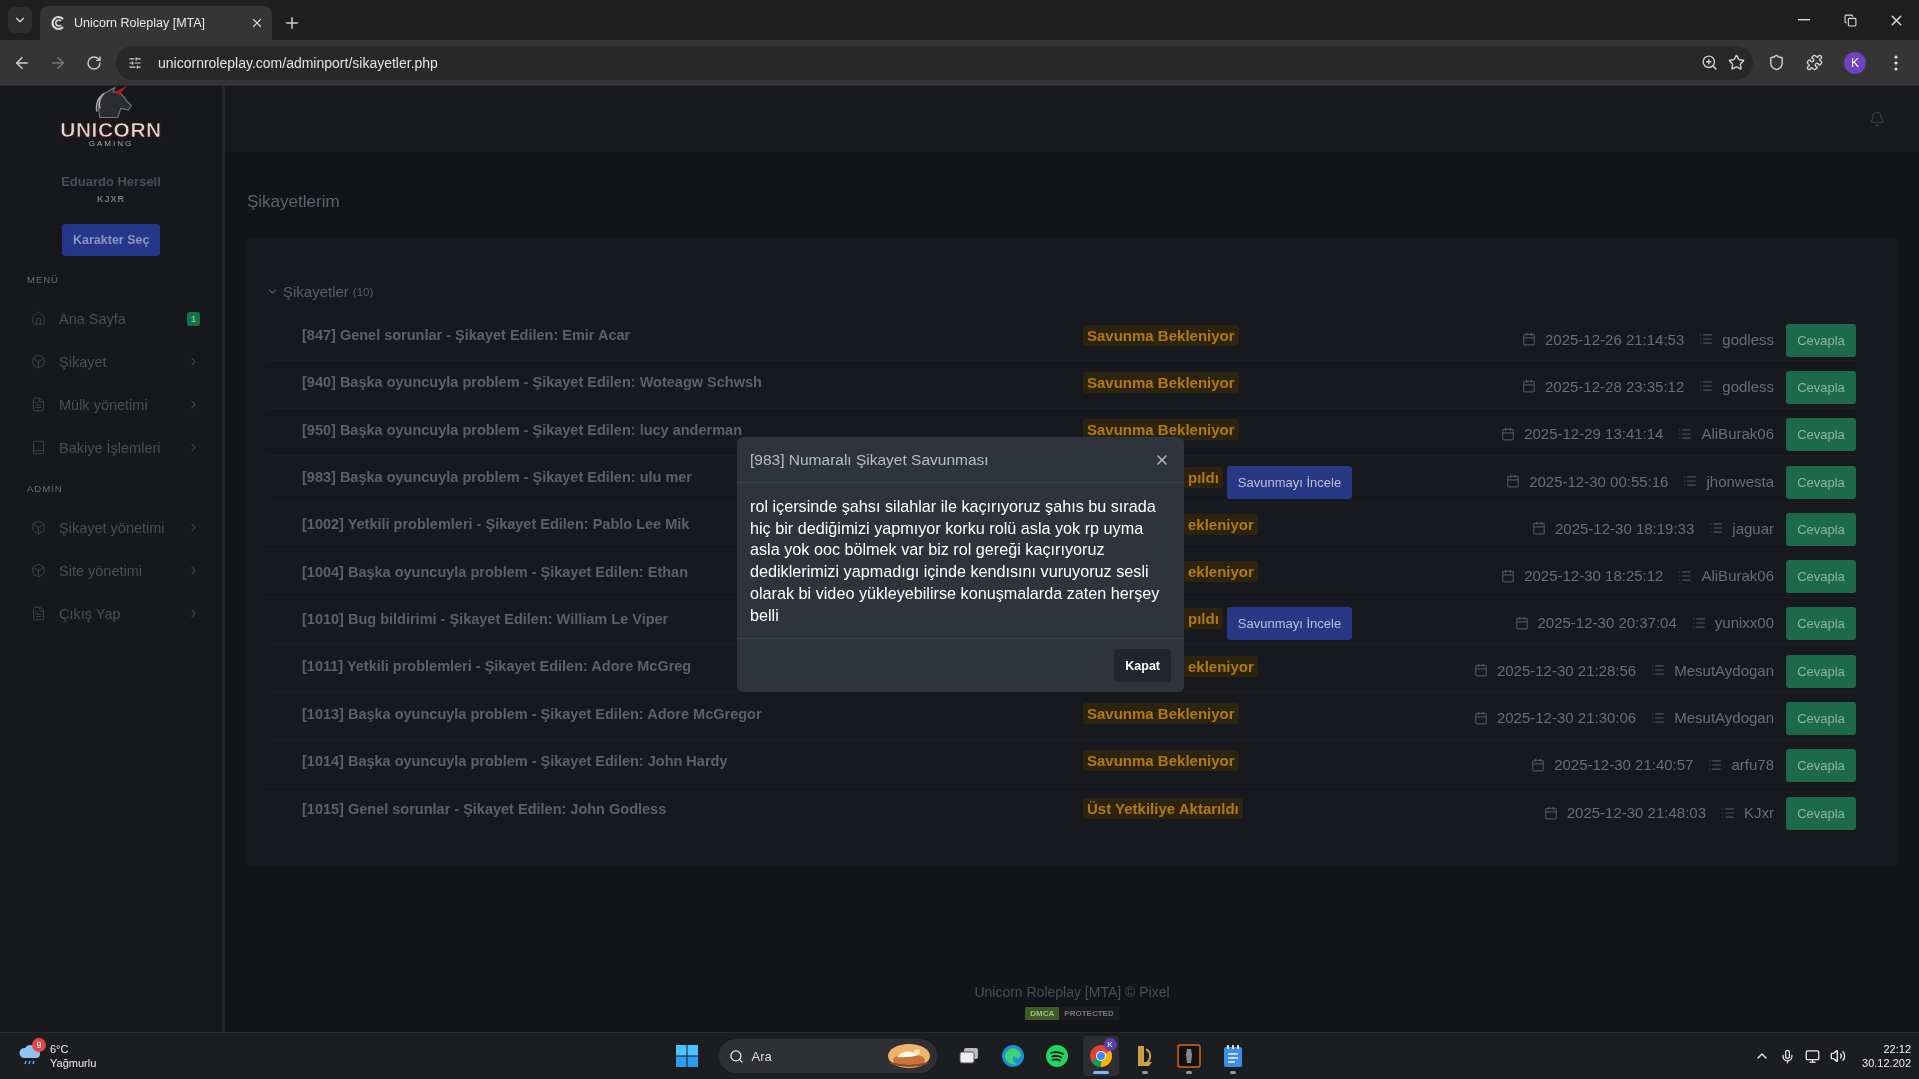 This screenshot has width=1919, height=1079. What do you see at coordinates (692, 713) in the screenshot?
I see `complaint-title: [1013] Başka oyuncuyla problem - Şikayet Edilen: Adore McGregor` at bounding box center [692, 713].